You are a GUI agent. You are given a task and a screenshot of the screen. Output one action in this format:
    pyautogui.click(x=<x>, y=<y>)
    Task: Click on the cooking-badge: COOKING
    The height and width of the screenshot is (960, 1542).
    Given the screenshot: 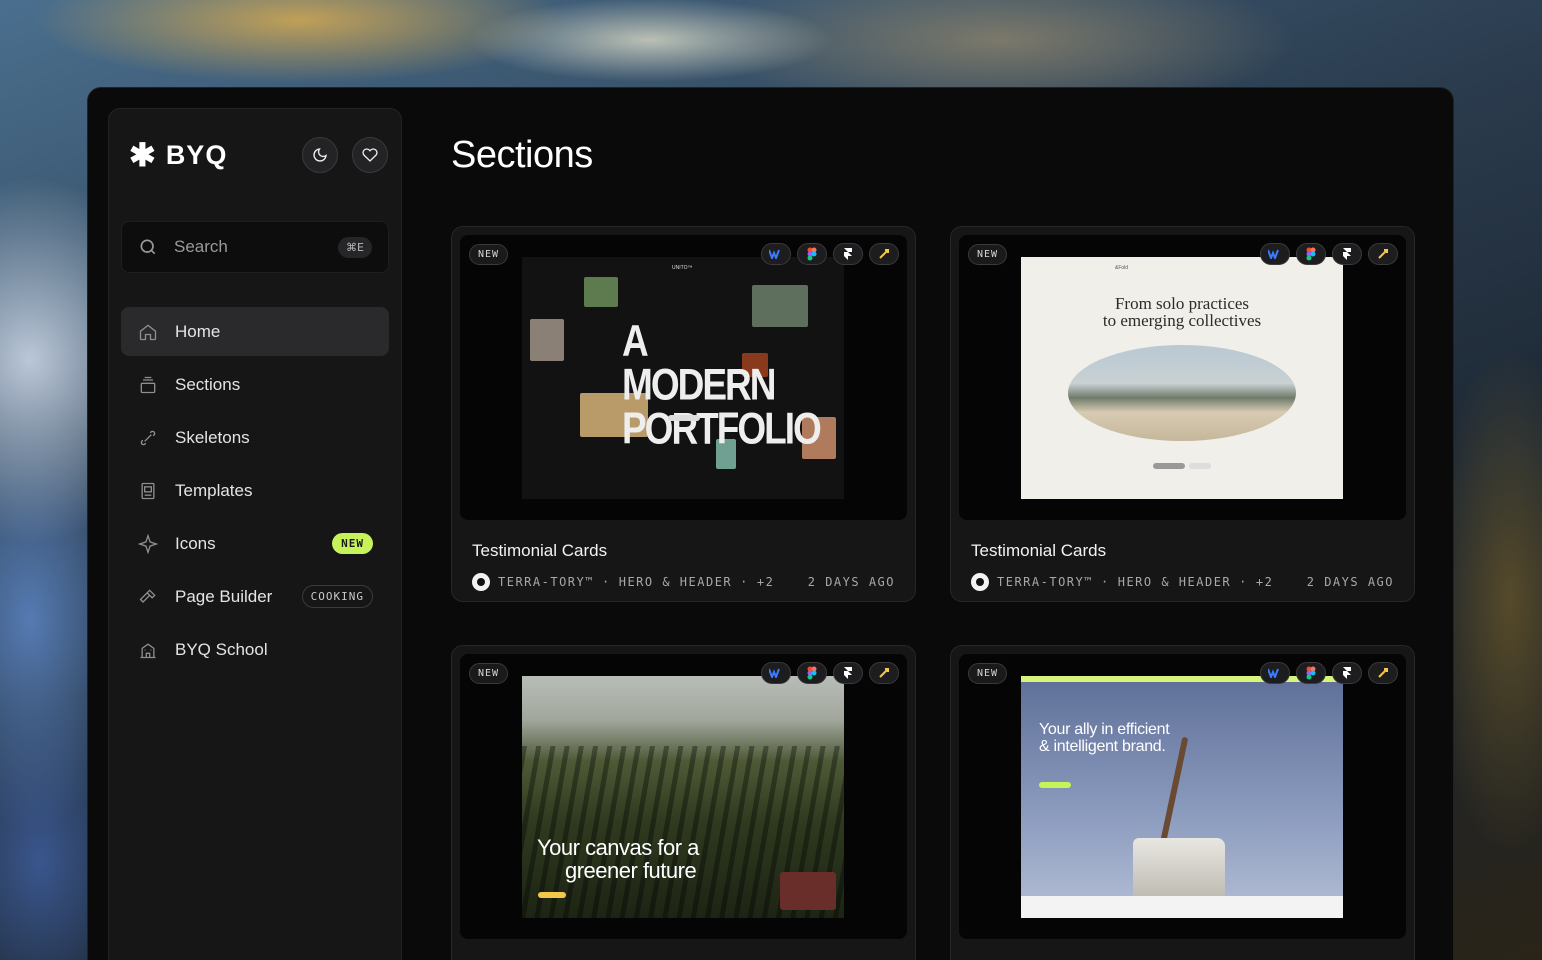 What is the action you would take?
    pyautogui.click(x=337, y=596)
    